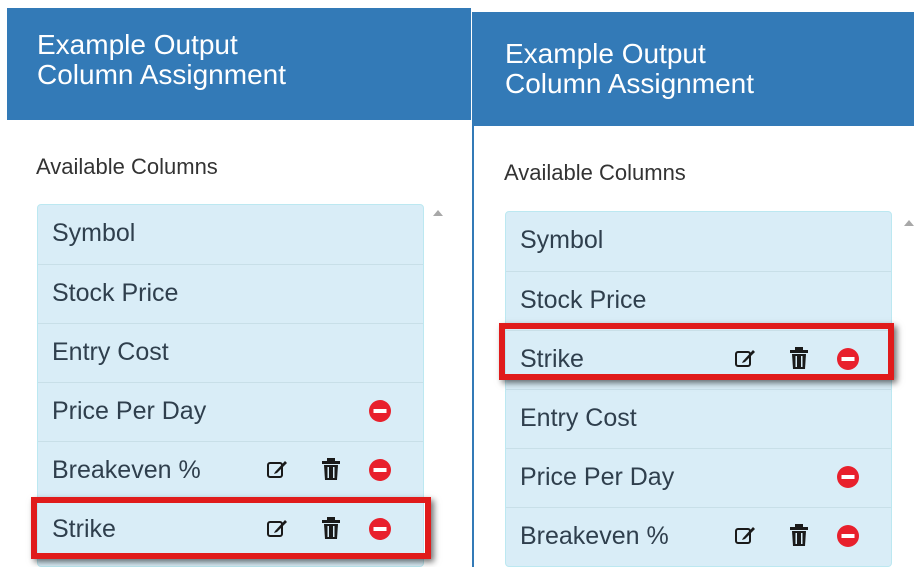 The width and height of the screenshot is (914, 567). Describe the element at coordinates (473, 346) in the screenshot. I see `panel-divider` at that location.